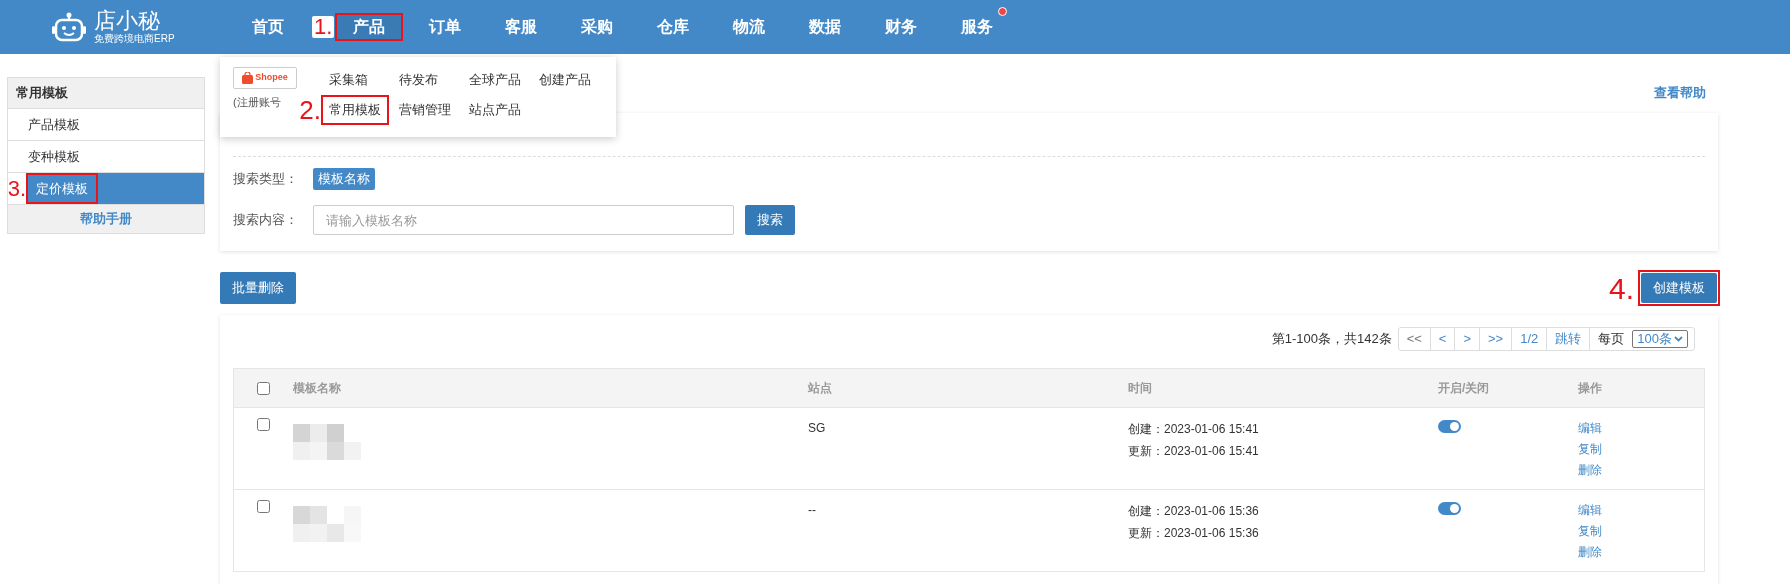  What do you see at coordinates (817, 428) in the screenshot?
I see `site-cell: SG` at bounding box center [817, 428].